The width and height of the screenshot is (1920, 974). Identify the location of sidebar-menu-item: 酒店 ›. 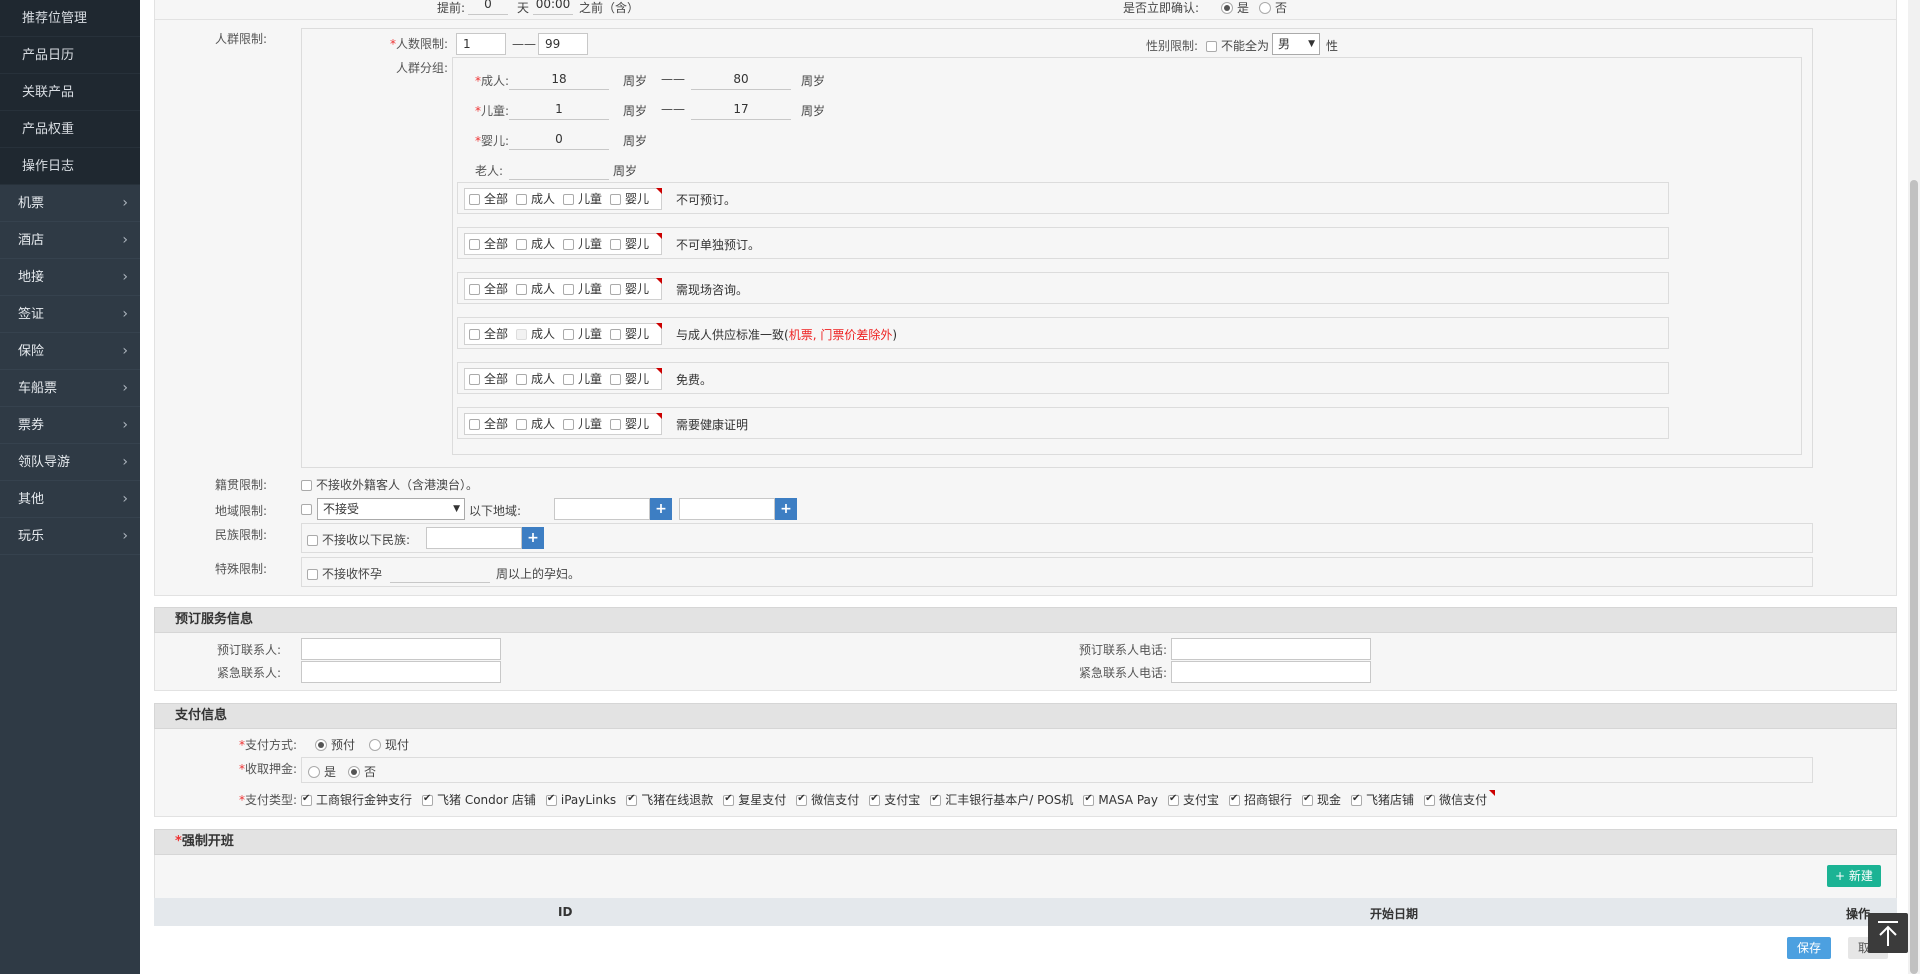
(70, 240).